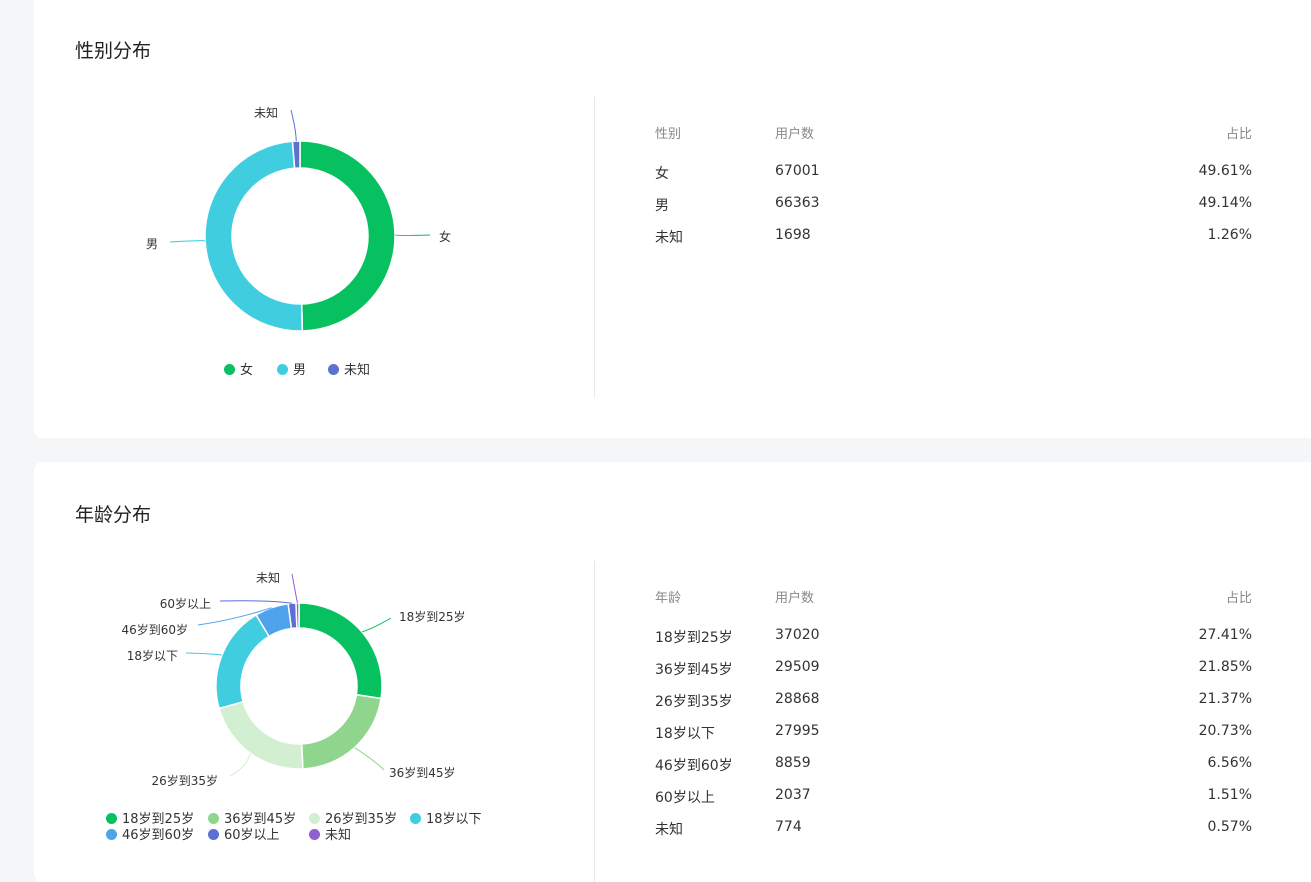  What do you see at coordinates (185, 603) in the screenshot?
I see `slice-label-5: 60岁以上` at bounding box center [185, 603].